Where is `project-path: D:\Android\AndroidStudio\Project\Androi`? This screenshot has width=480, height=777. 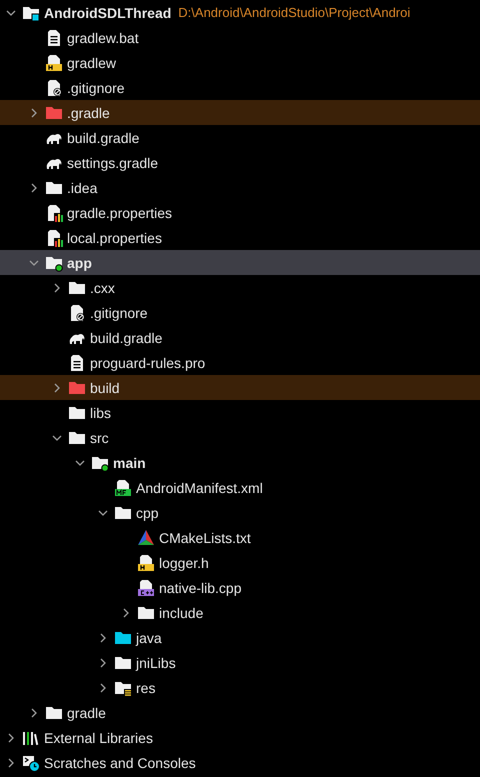
project-path: D:\Android\AndroidStudio\Project\Androi is located at coordinates (294, 12).